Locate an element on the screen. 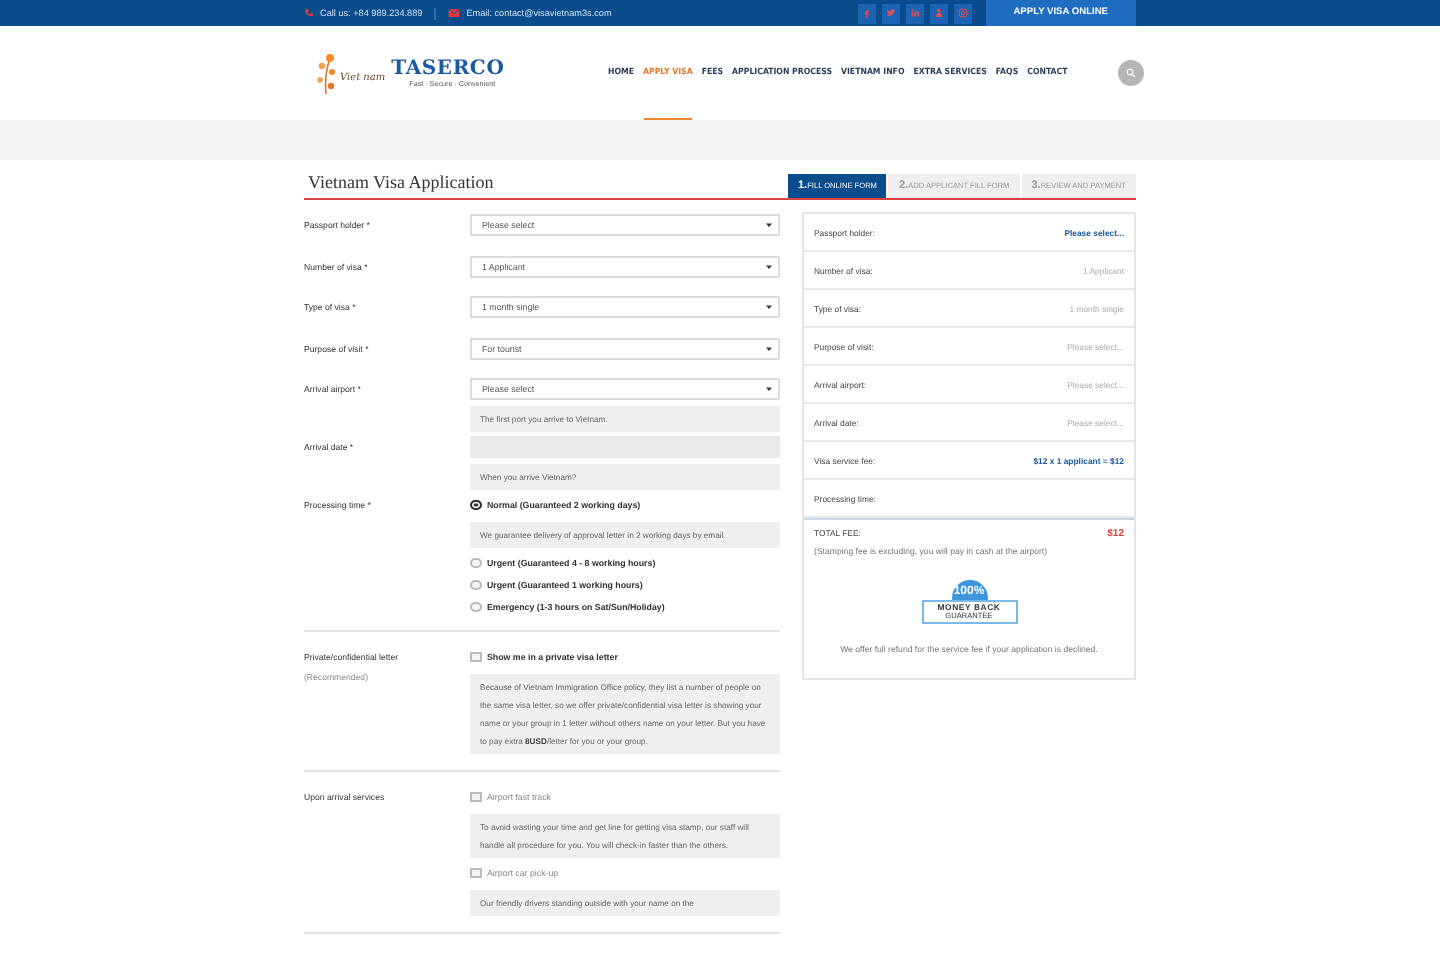 The image size is (1440, 960). person-icon is located at coordinates (938, 13).